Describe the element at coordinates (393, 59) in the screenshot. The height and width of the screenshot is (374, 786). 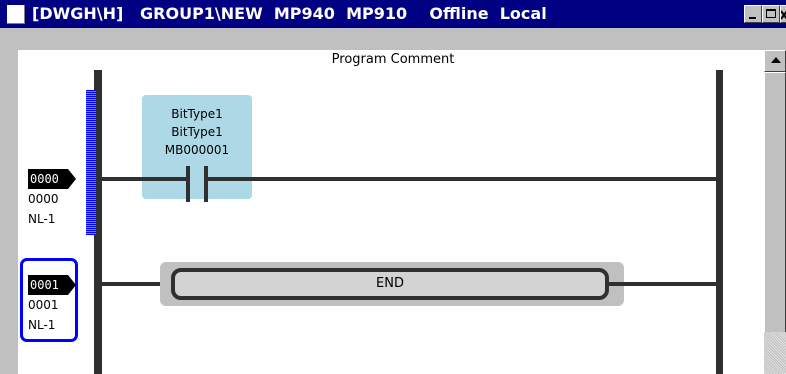
I see `program-comment: Program Comment` at that location.